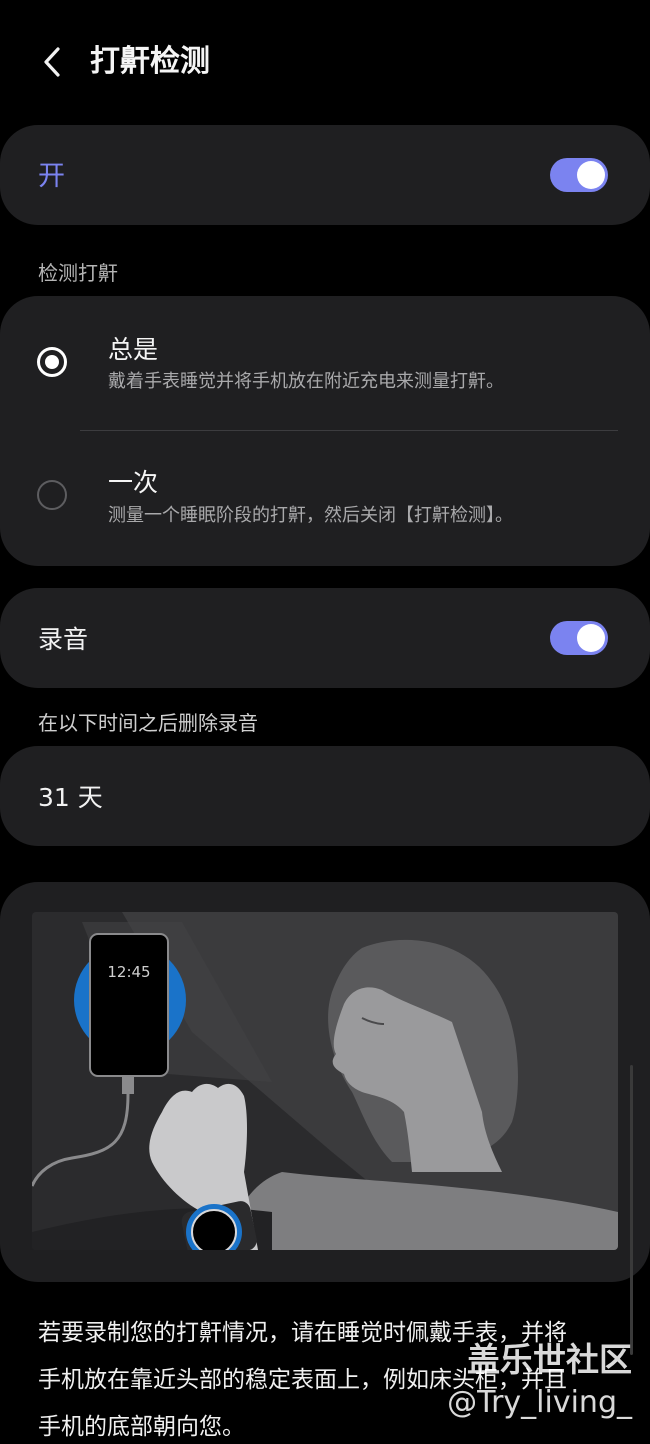 The height and width of the screenshot is (1444, 650). Describe the element at coordinates (325, 498) in the screenshot. I see `option-once: 一次 测量一个睡眠阶段的打鼾，然后关闭【打鼾检测】。` at that location.